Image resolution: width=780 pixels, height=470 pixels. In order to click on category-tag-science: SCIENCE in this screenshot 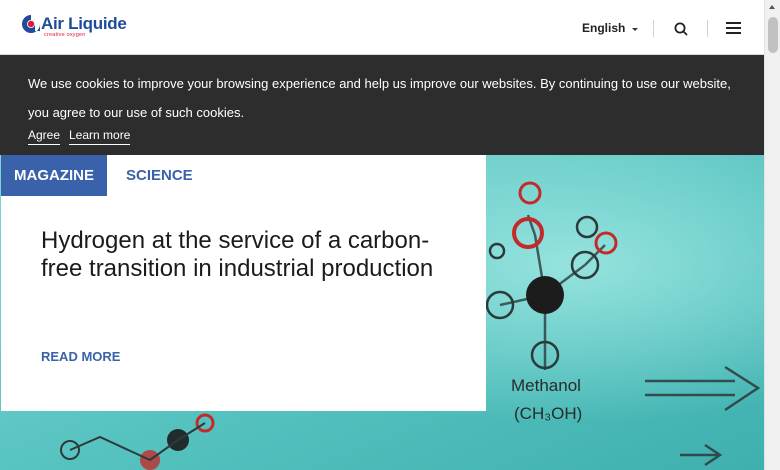, I will do `click(159, 175)`.